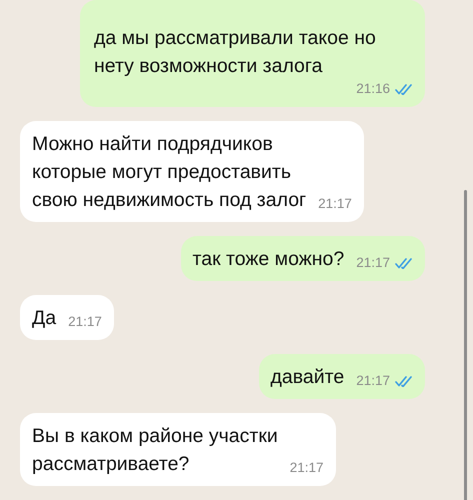 This screenshot has height=500, width=473. I want to click on message-time: 21:16, so click(373, 89).